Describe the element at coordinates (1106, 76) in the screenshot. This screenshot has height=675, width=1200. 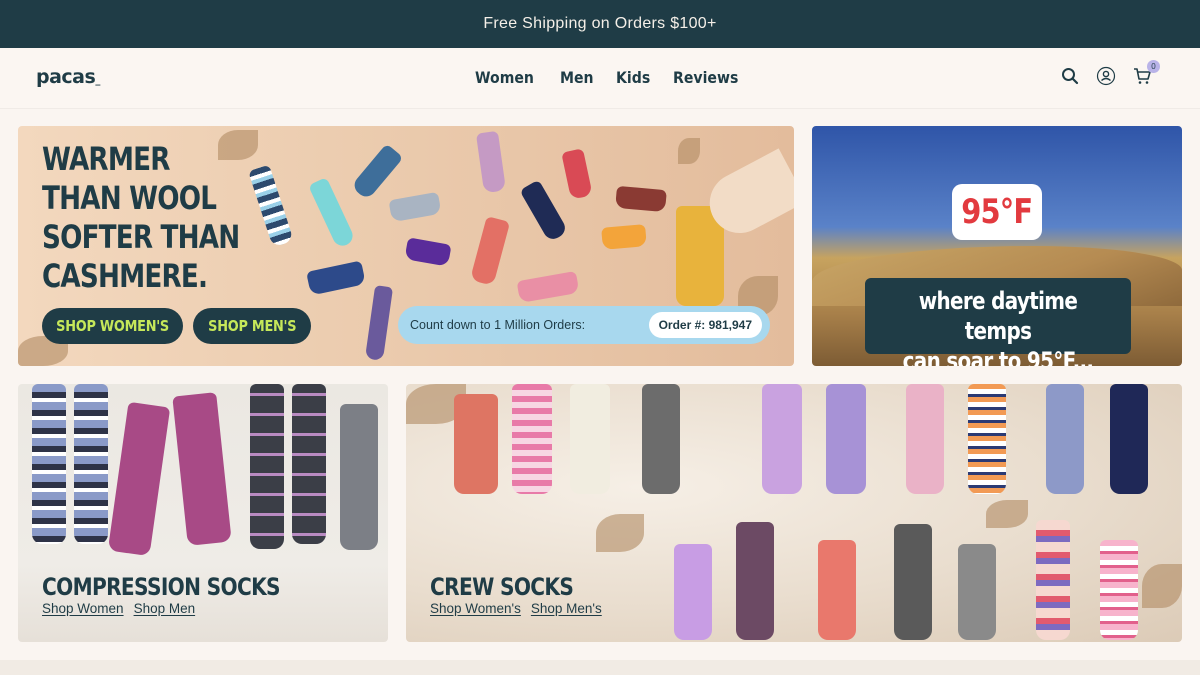
I see `account-icon` at that location.